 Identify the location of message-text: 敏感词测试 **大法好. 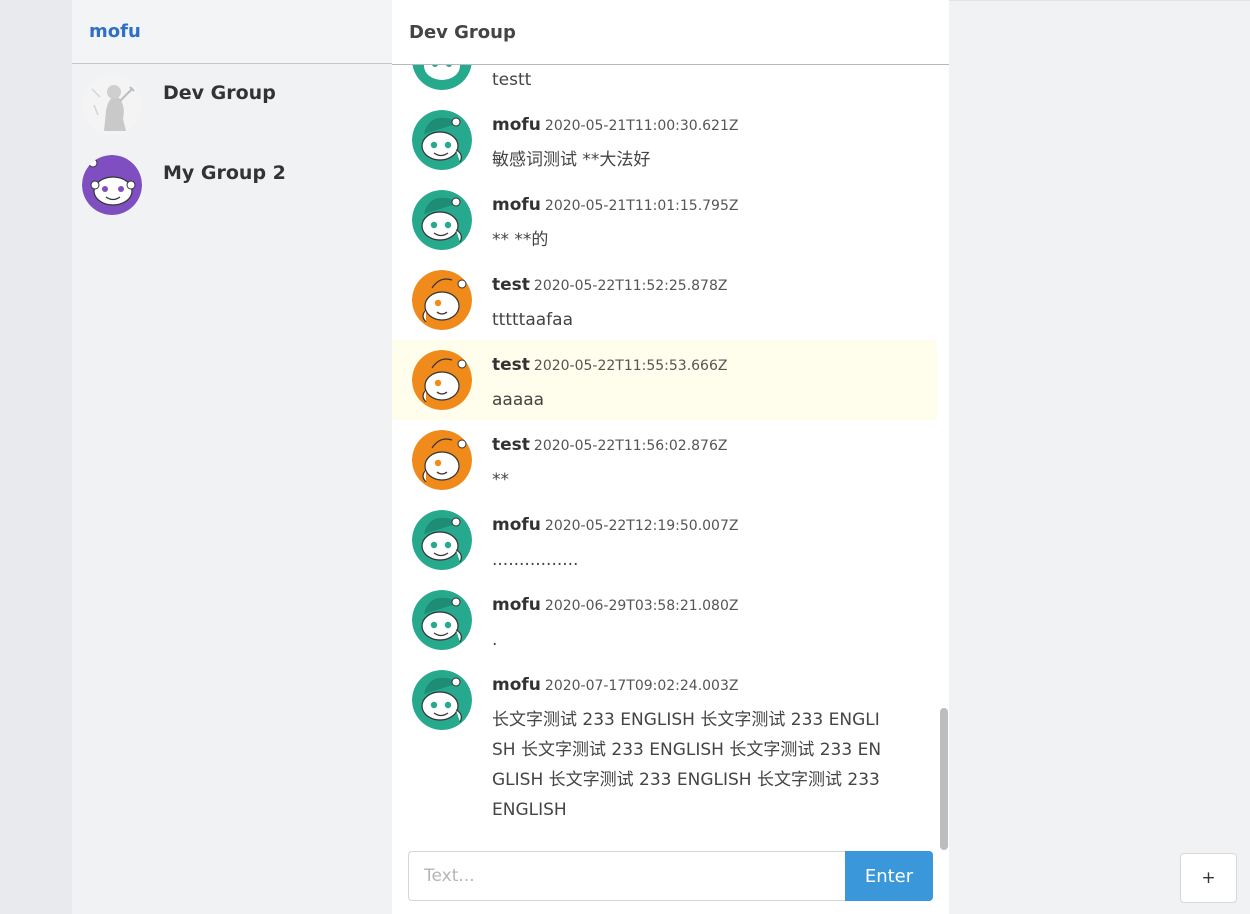
(571, 160).